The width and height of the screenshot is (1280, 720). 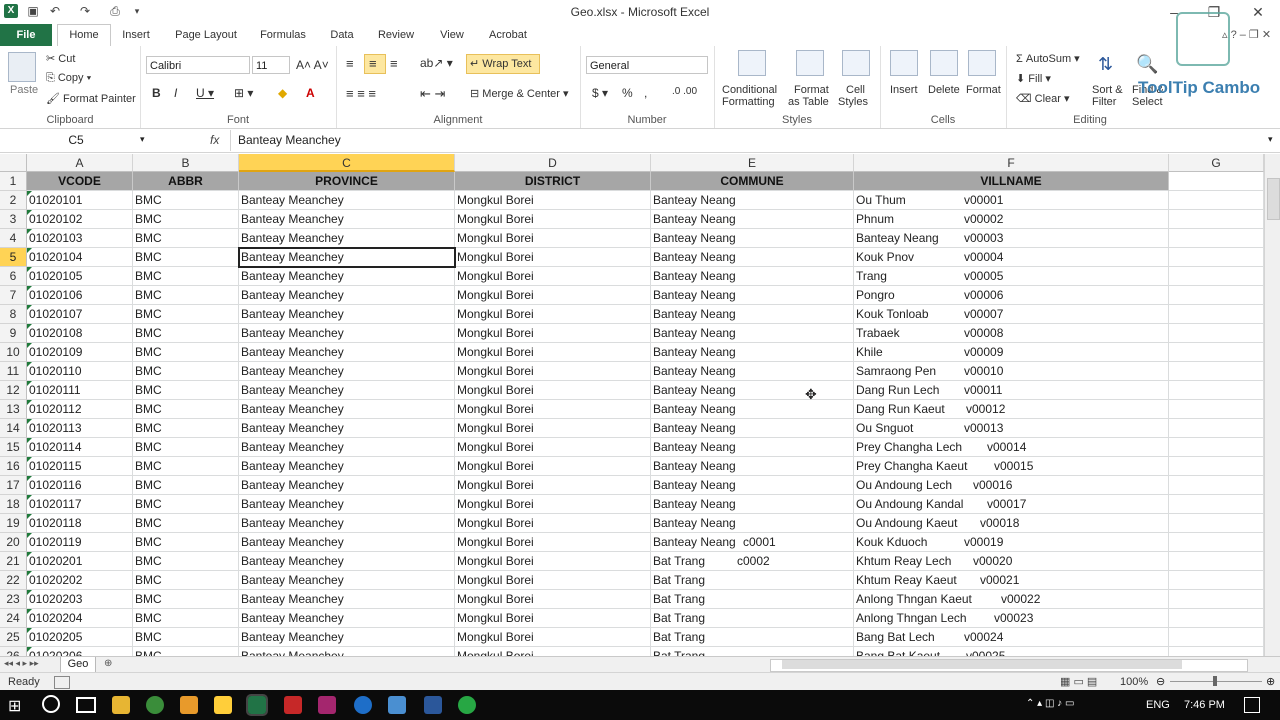 I want to click on windows-start-icon: ⊞, so click(x=14, y=706).